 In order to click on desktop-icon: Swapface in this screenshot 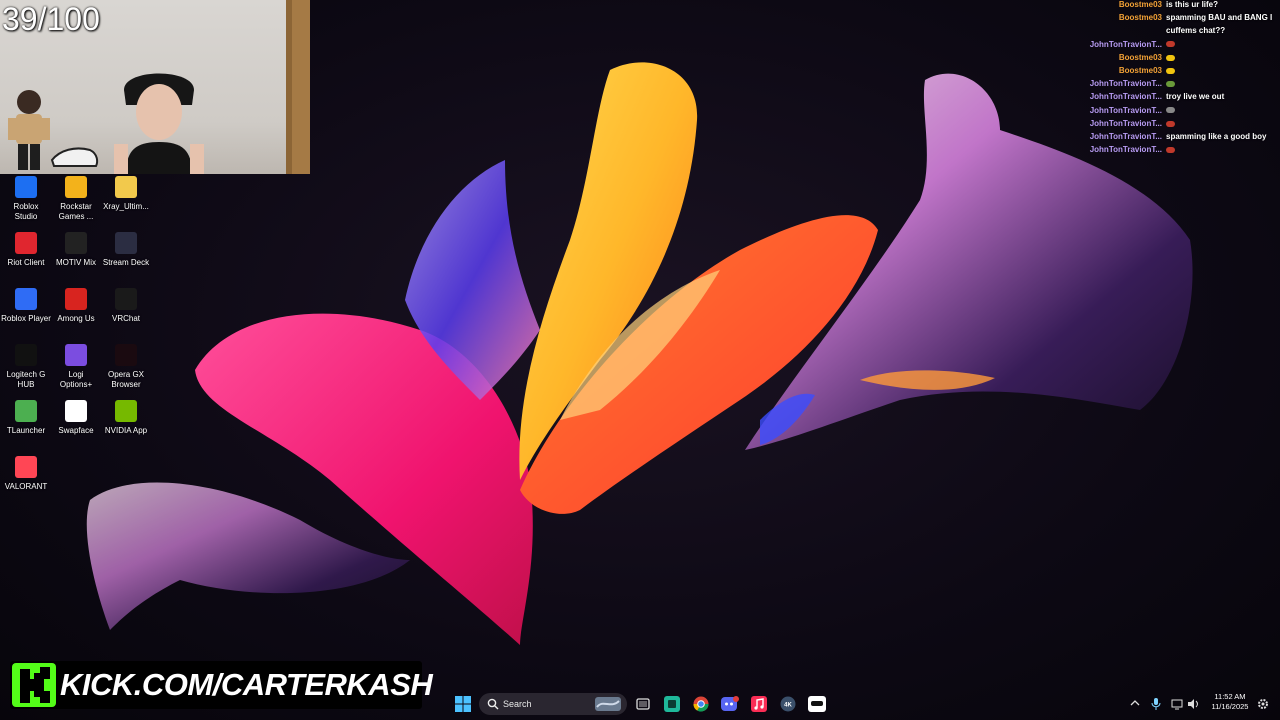, I will do `click(76, 418)`.